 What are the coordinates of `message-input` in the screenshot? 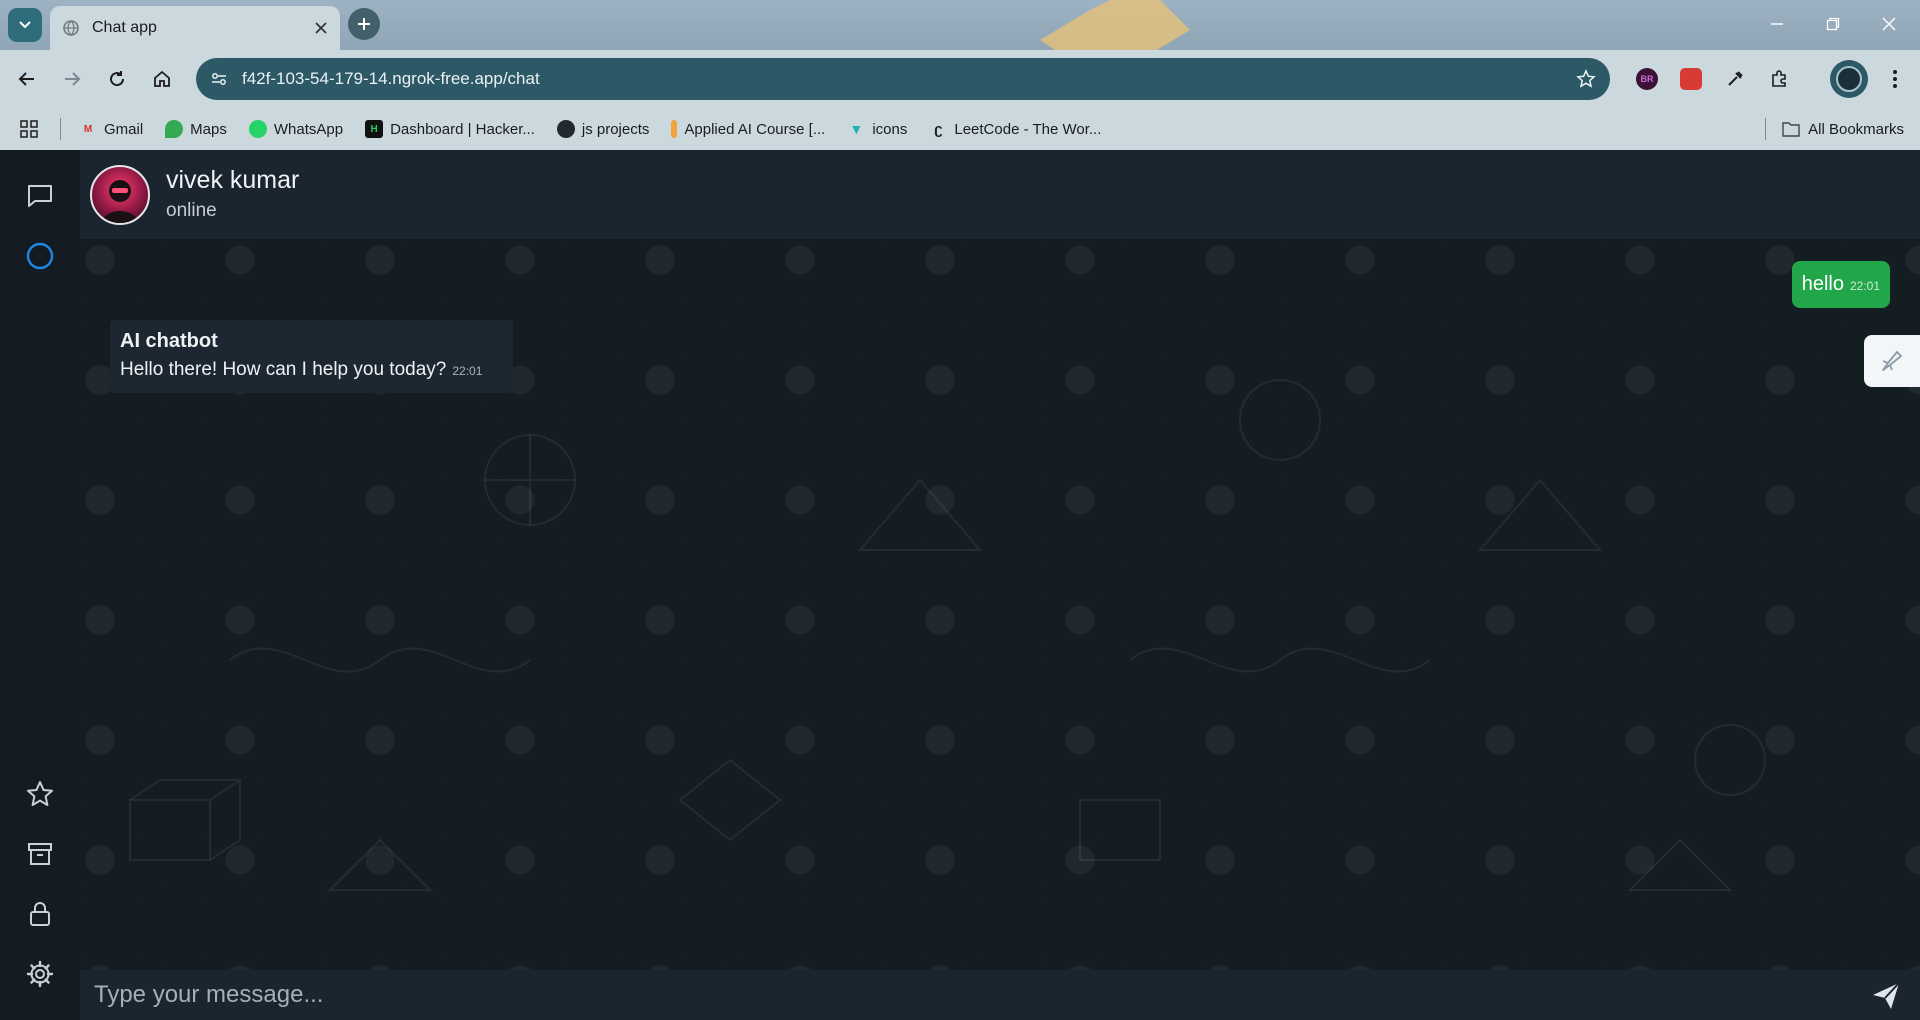 It's located at (944, 995).